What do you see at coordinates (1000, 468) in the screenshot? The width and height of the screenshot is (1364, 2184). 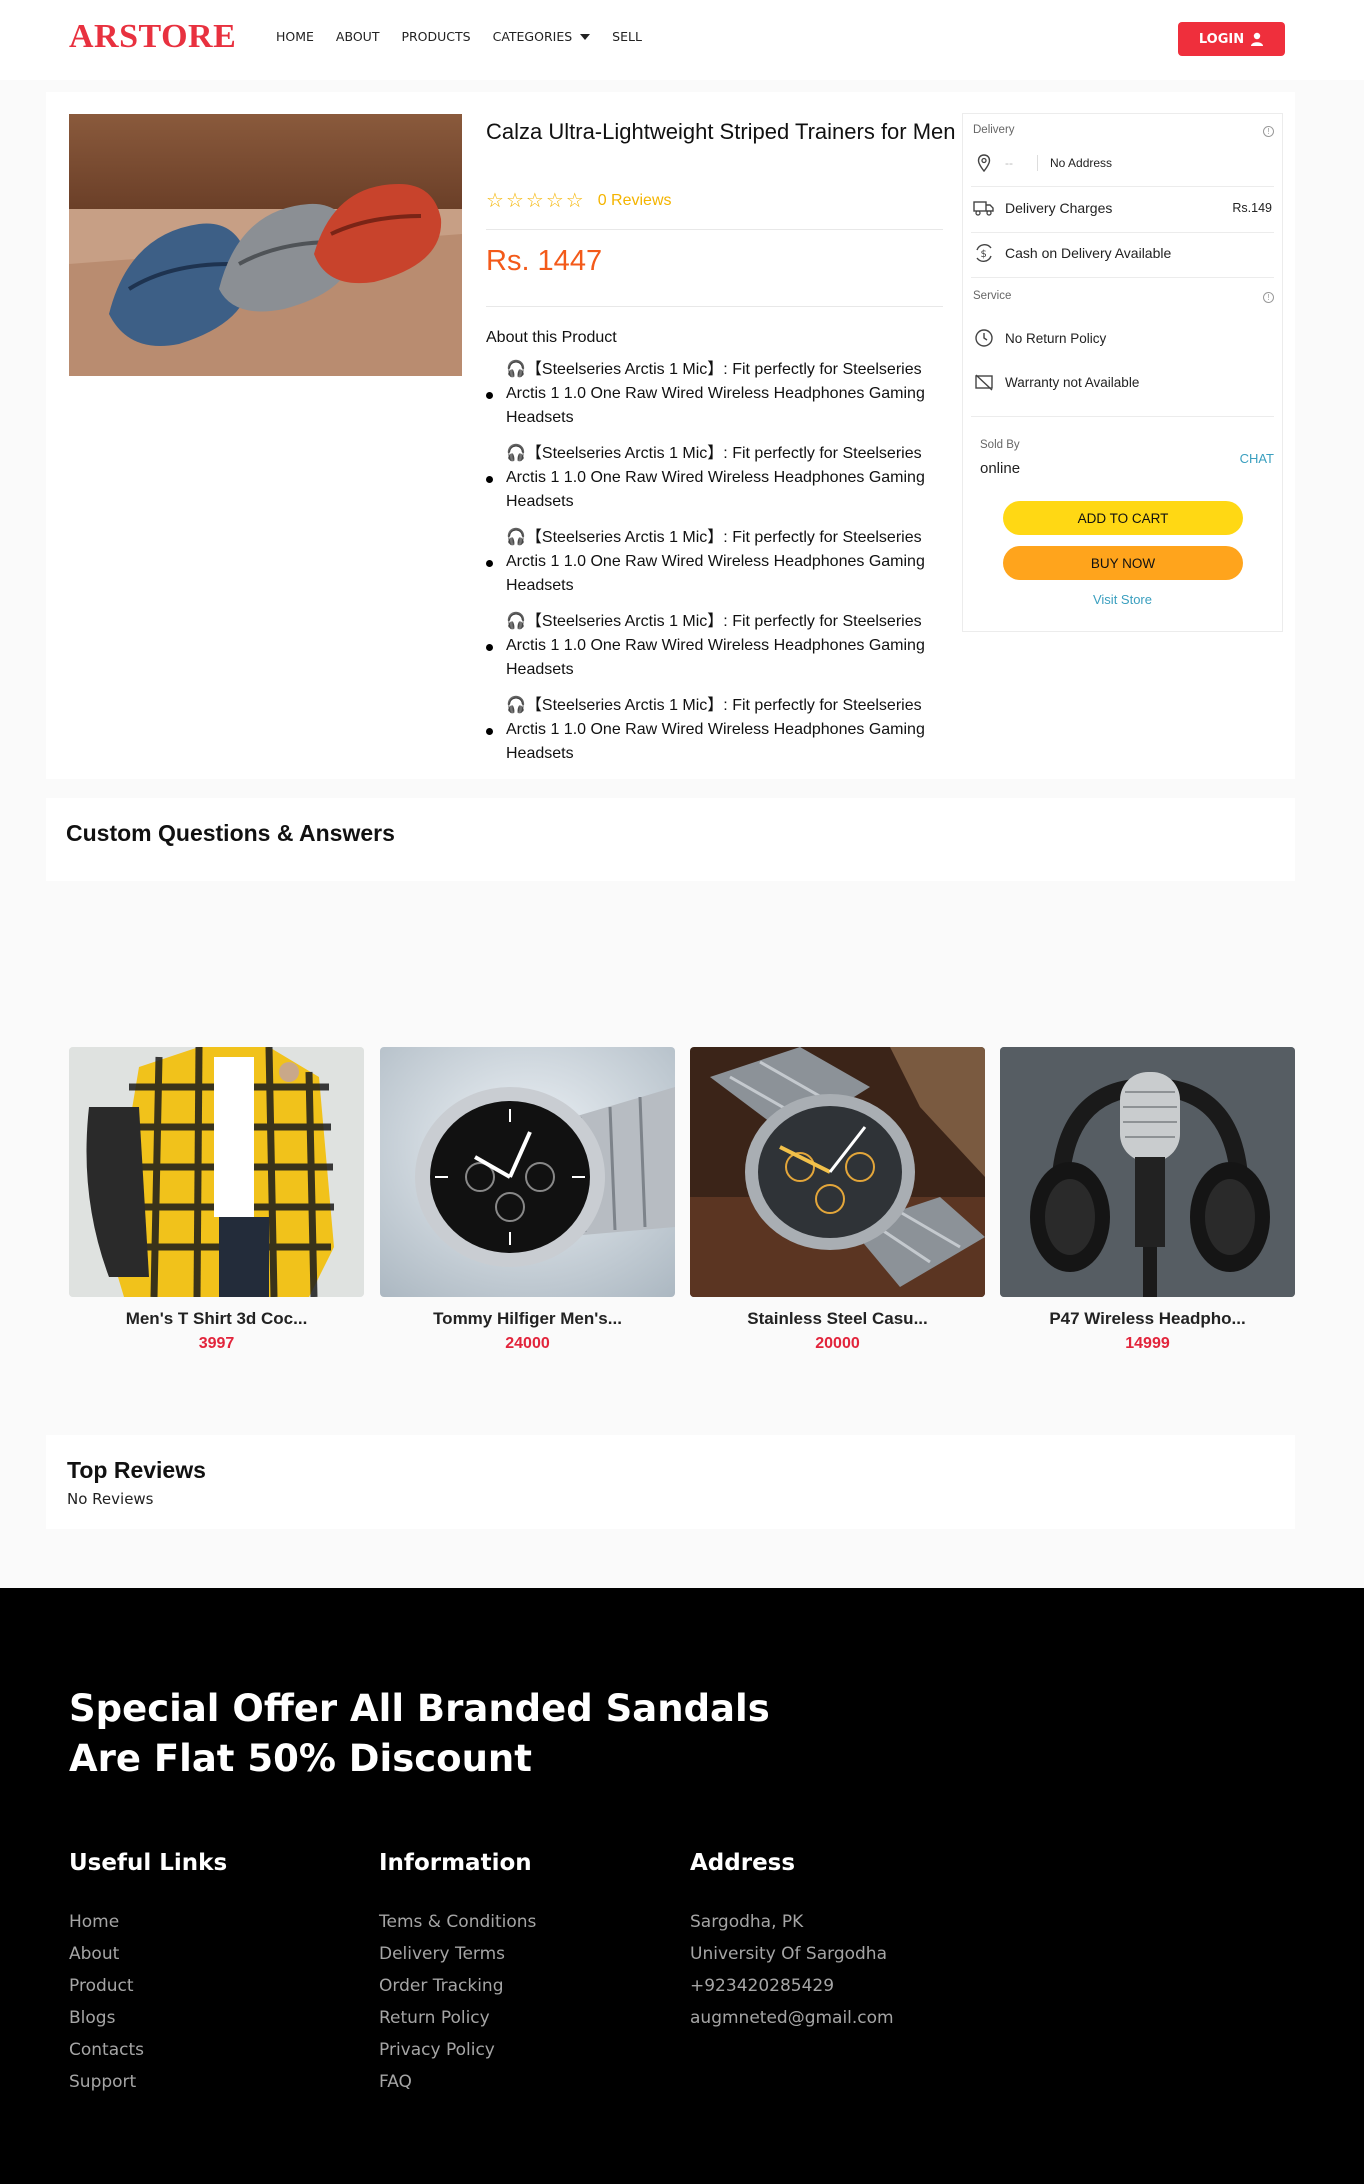 I see `seller-name: online` at bounding box center [1000, 468].